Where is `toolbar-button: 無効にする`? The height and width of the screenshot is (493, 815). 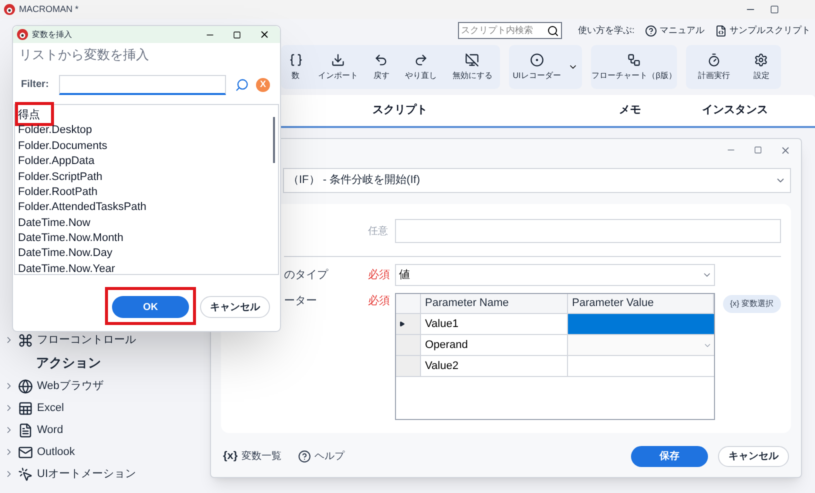
toolbar-button: 無効にする is located at coordinates (472, 67).